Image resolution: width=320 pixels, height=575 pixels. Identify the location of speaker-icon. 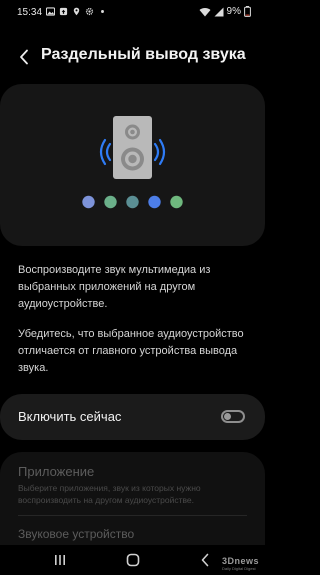
(132, 147).